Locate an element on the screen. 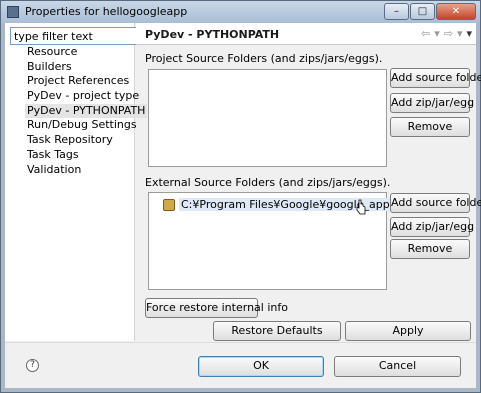 The width and height of the screenshot is (481, 393). restore-defaults-button: Restore Defaults is located at coordinates (277, 331).